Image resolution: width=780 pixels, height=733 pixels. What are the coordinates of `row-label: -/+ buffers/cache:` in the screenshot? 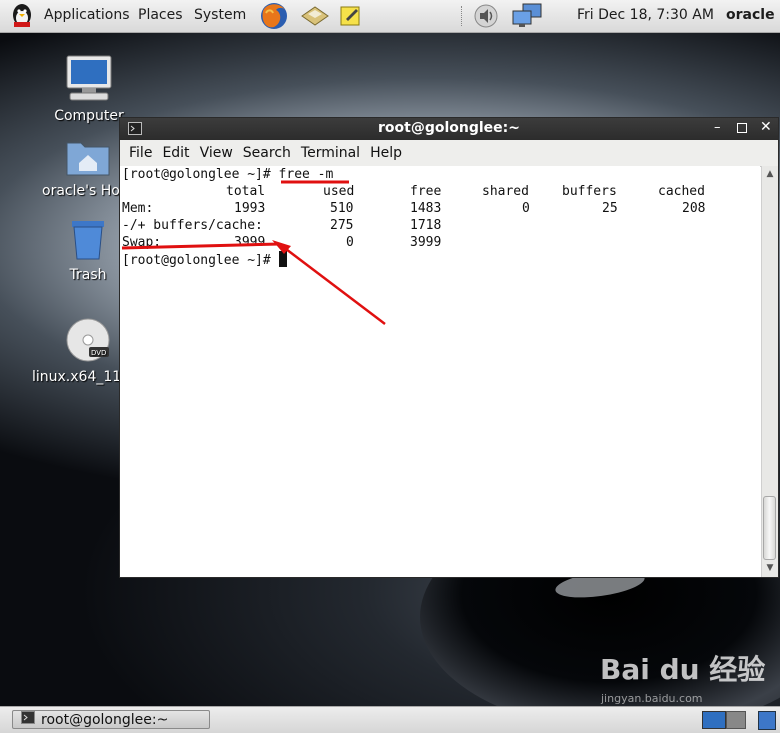 It's located at (192, 225).